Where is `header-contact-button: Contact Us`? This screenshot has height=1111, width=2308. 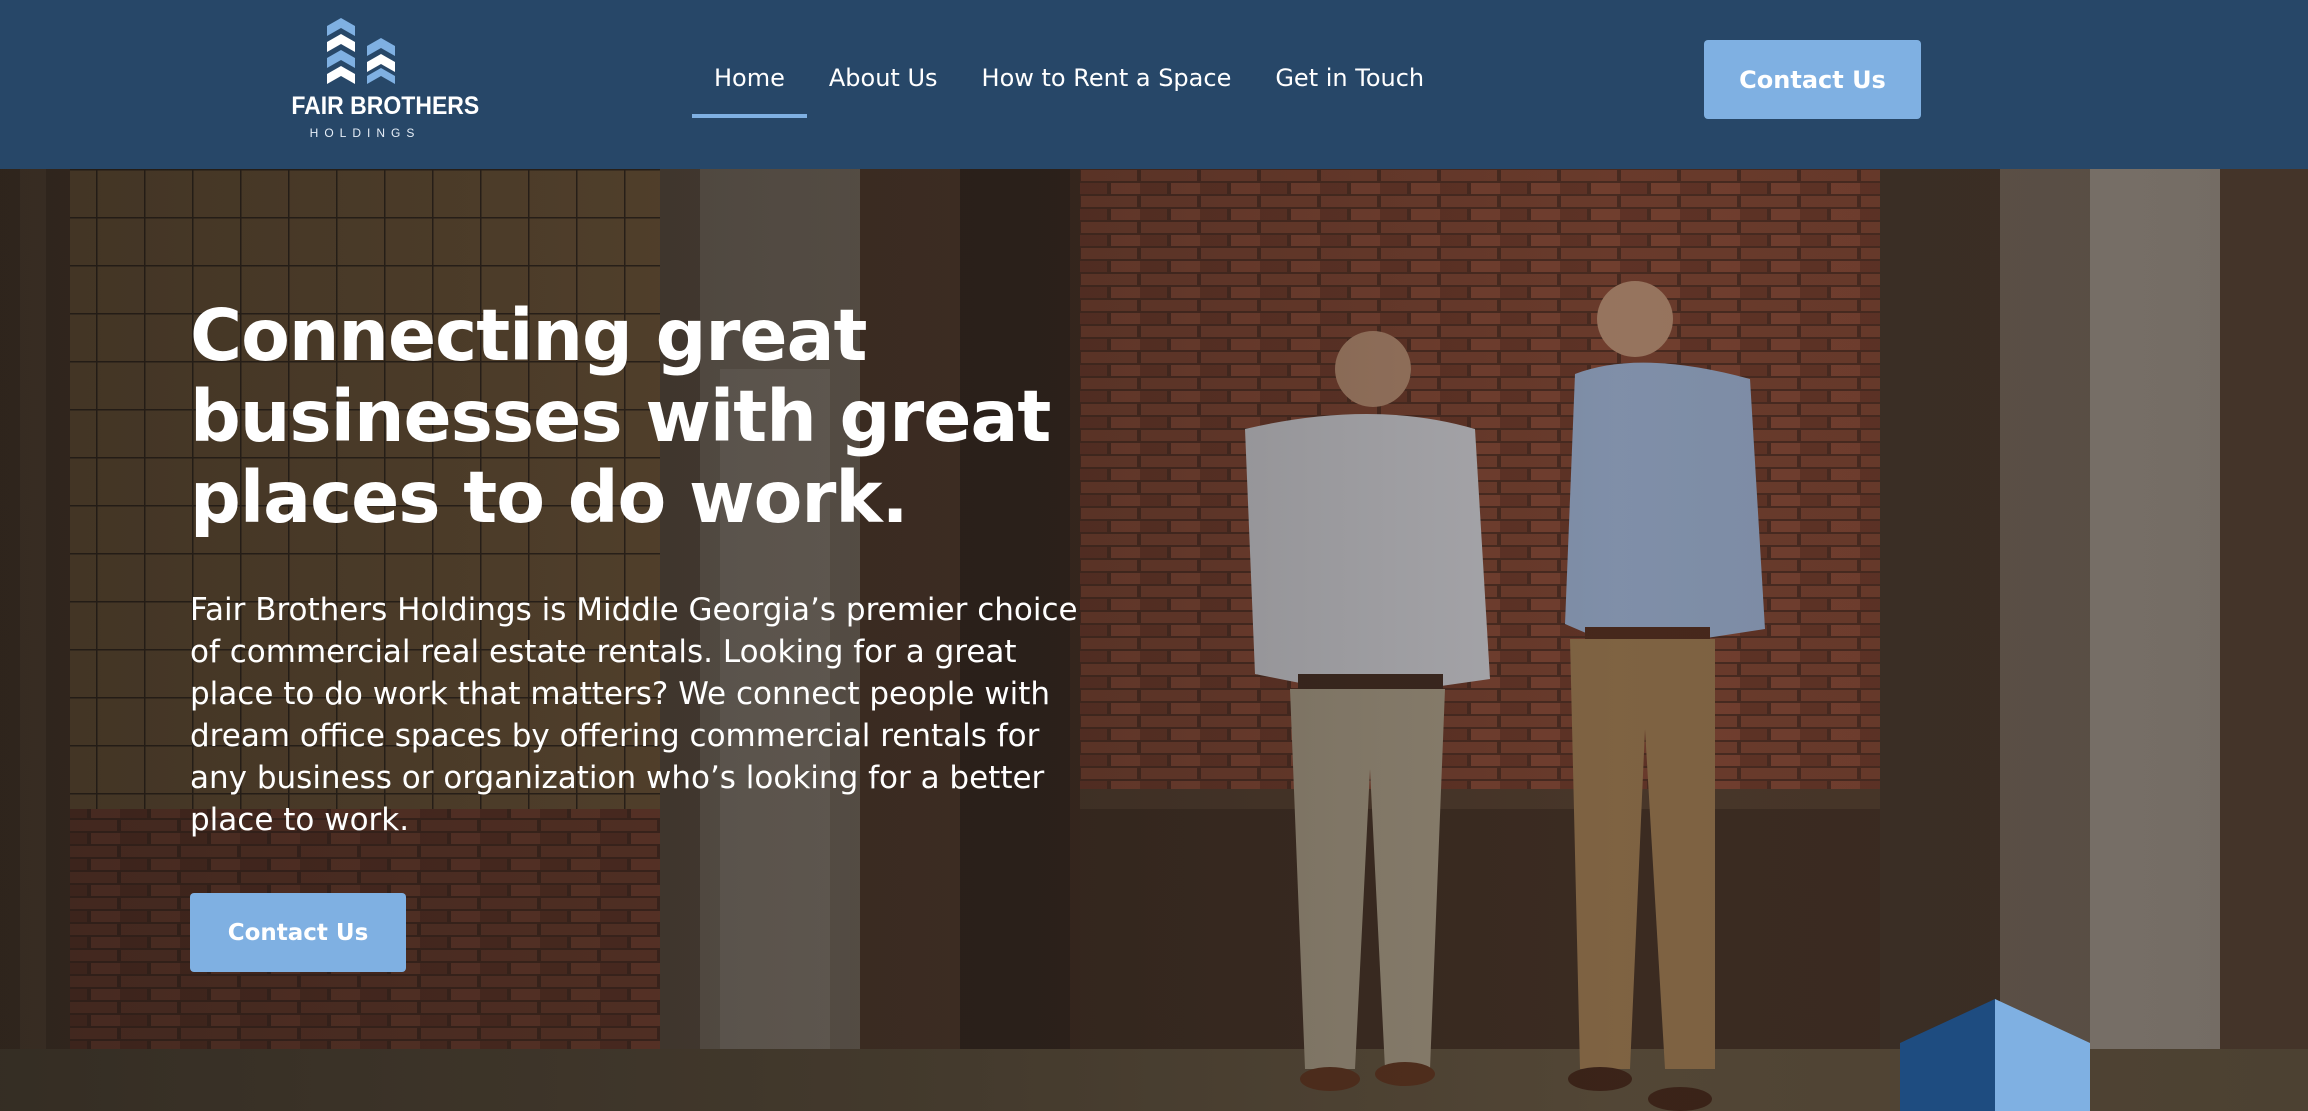
header-contact-button: Contact Us is located at coordinates (1812, 79).